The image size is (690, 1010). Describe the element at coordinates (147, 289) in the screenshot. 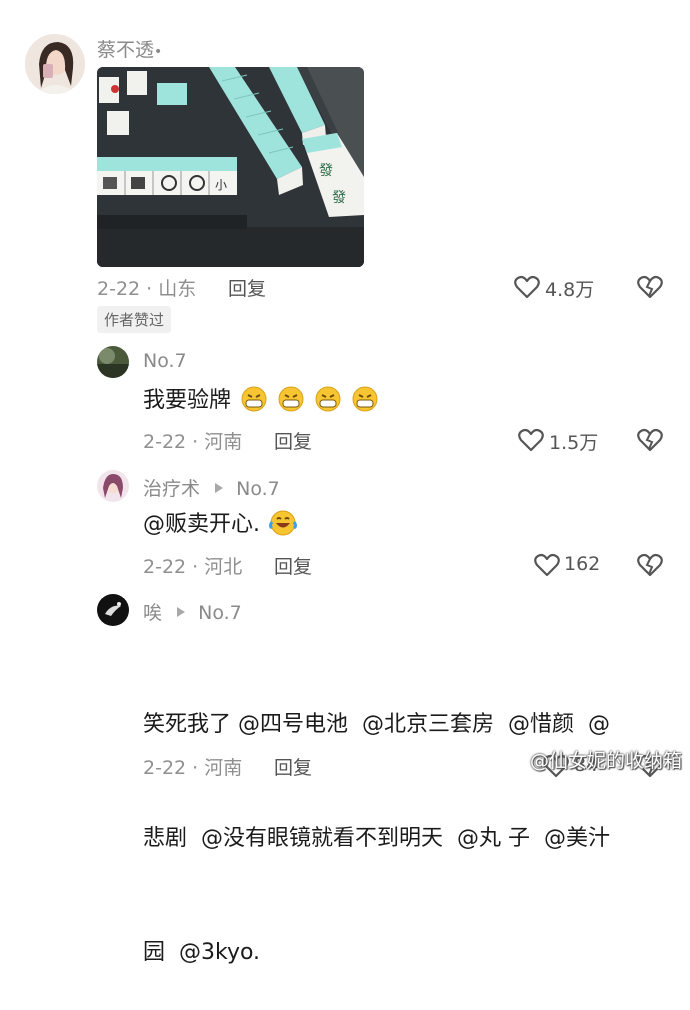

I see `comment-date-location: 2-22 · 山东` at that location.